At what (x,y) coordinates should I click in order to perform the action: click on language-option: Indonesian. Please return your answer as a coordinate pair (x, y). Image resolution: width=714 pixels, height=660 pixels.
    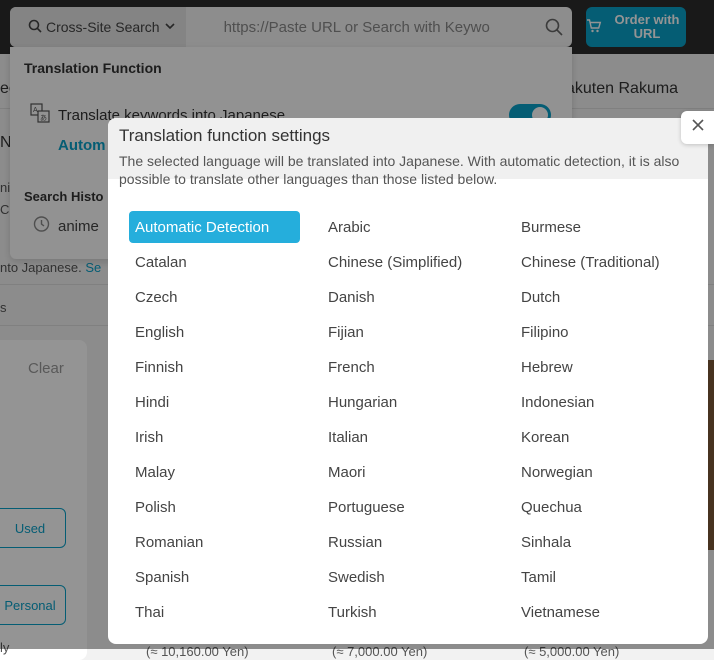
    Looking at the image, I should click on (600, 402).